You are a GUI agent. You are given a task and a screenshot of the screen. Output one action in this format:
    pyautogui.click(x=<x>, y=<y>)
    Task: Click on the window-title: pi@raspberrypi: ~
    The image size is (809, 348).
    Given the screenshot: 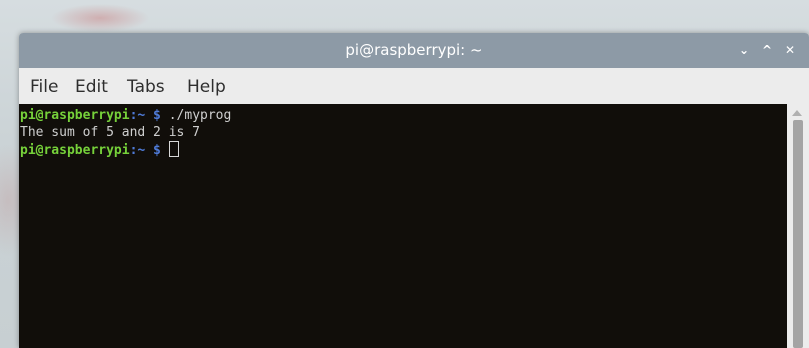 What is the action you would take?
    pyautogui.click(x=414, y=50)
    